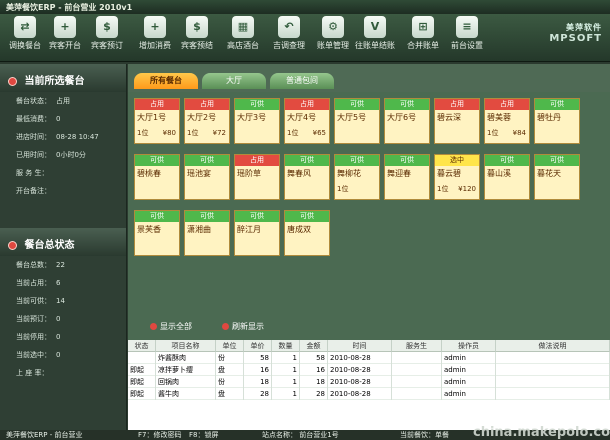 The height and width of the screenshot is (440, 610). Describe the element at coordinates (357, 177) in the screenshot. I see `table-tile: 可供 舞柳花 1位` at that location.